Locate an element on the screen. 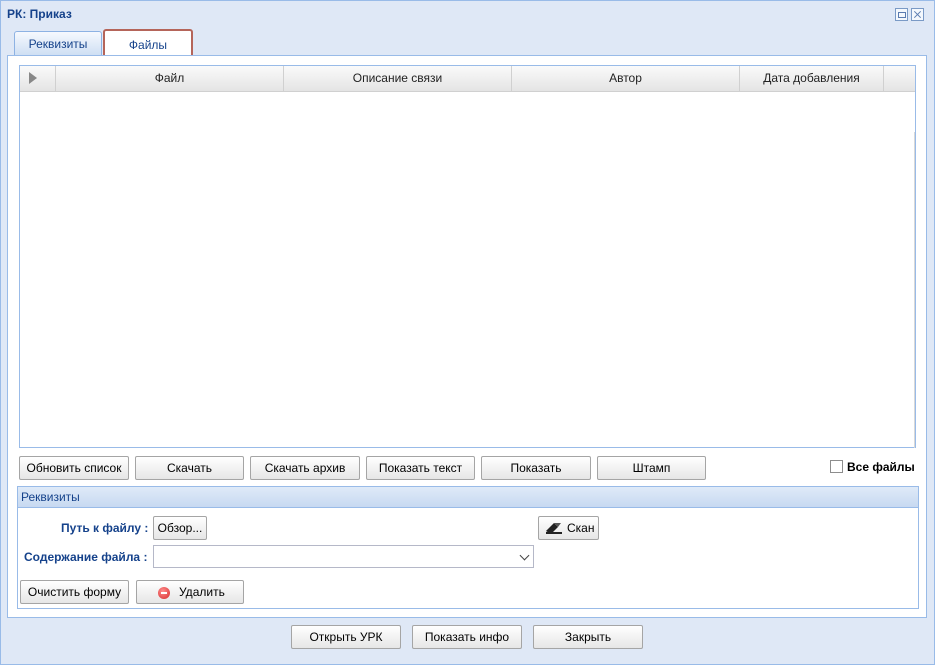 Image resolution: width=935 pixels, height=665 pixels. scan-label: Скан is located at coordinates (581, 528).